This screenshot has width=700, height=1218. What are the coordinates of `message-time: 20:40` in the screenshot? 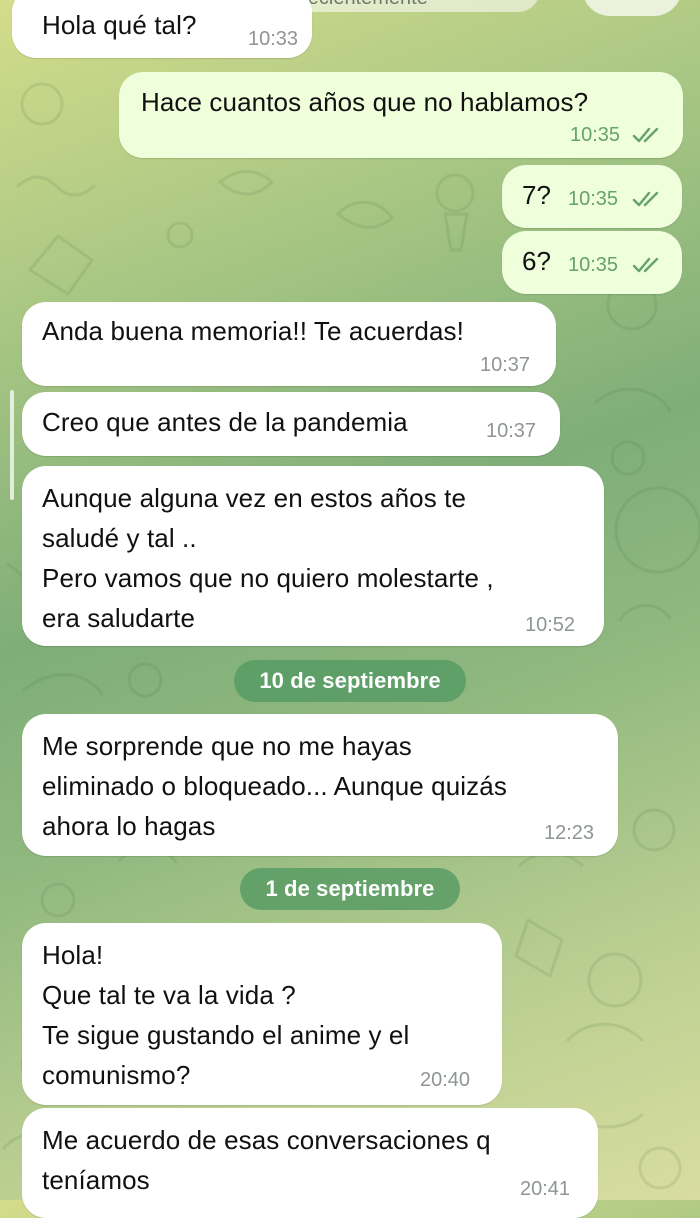 It's located at (445, 1080).